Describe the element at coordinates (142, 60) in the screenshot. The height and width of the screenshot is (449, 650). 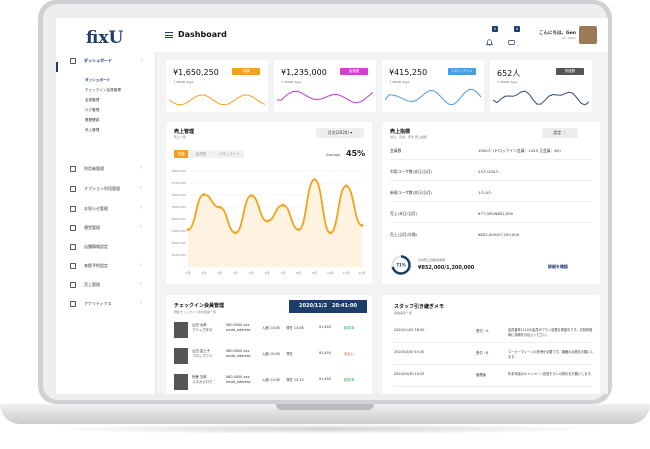
I see `chevron-down-icon: ⌄` at that location.